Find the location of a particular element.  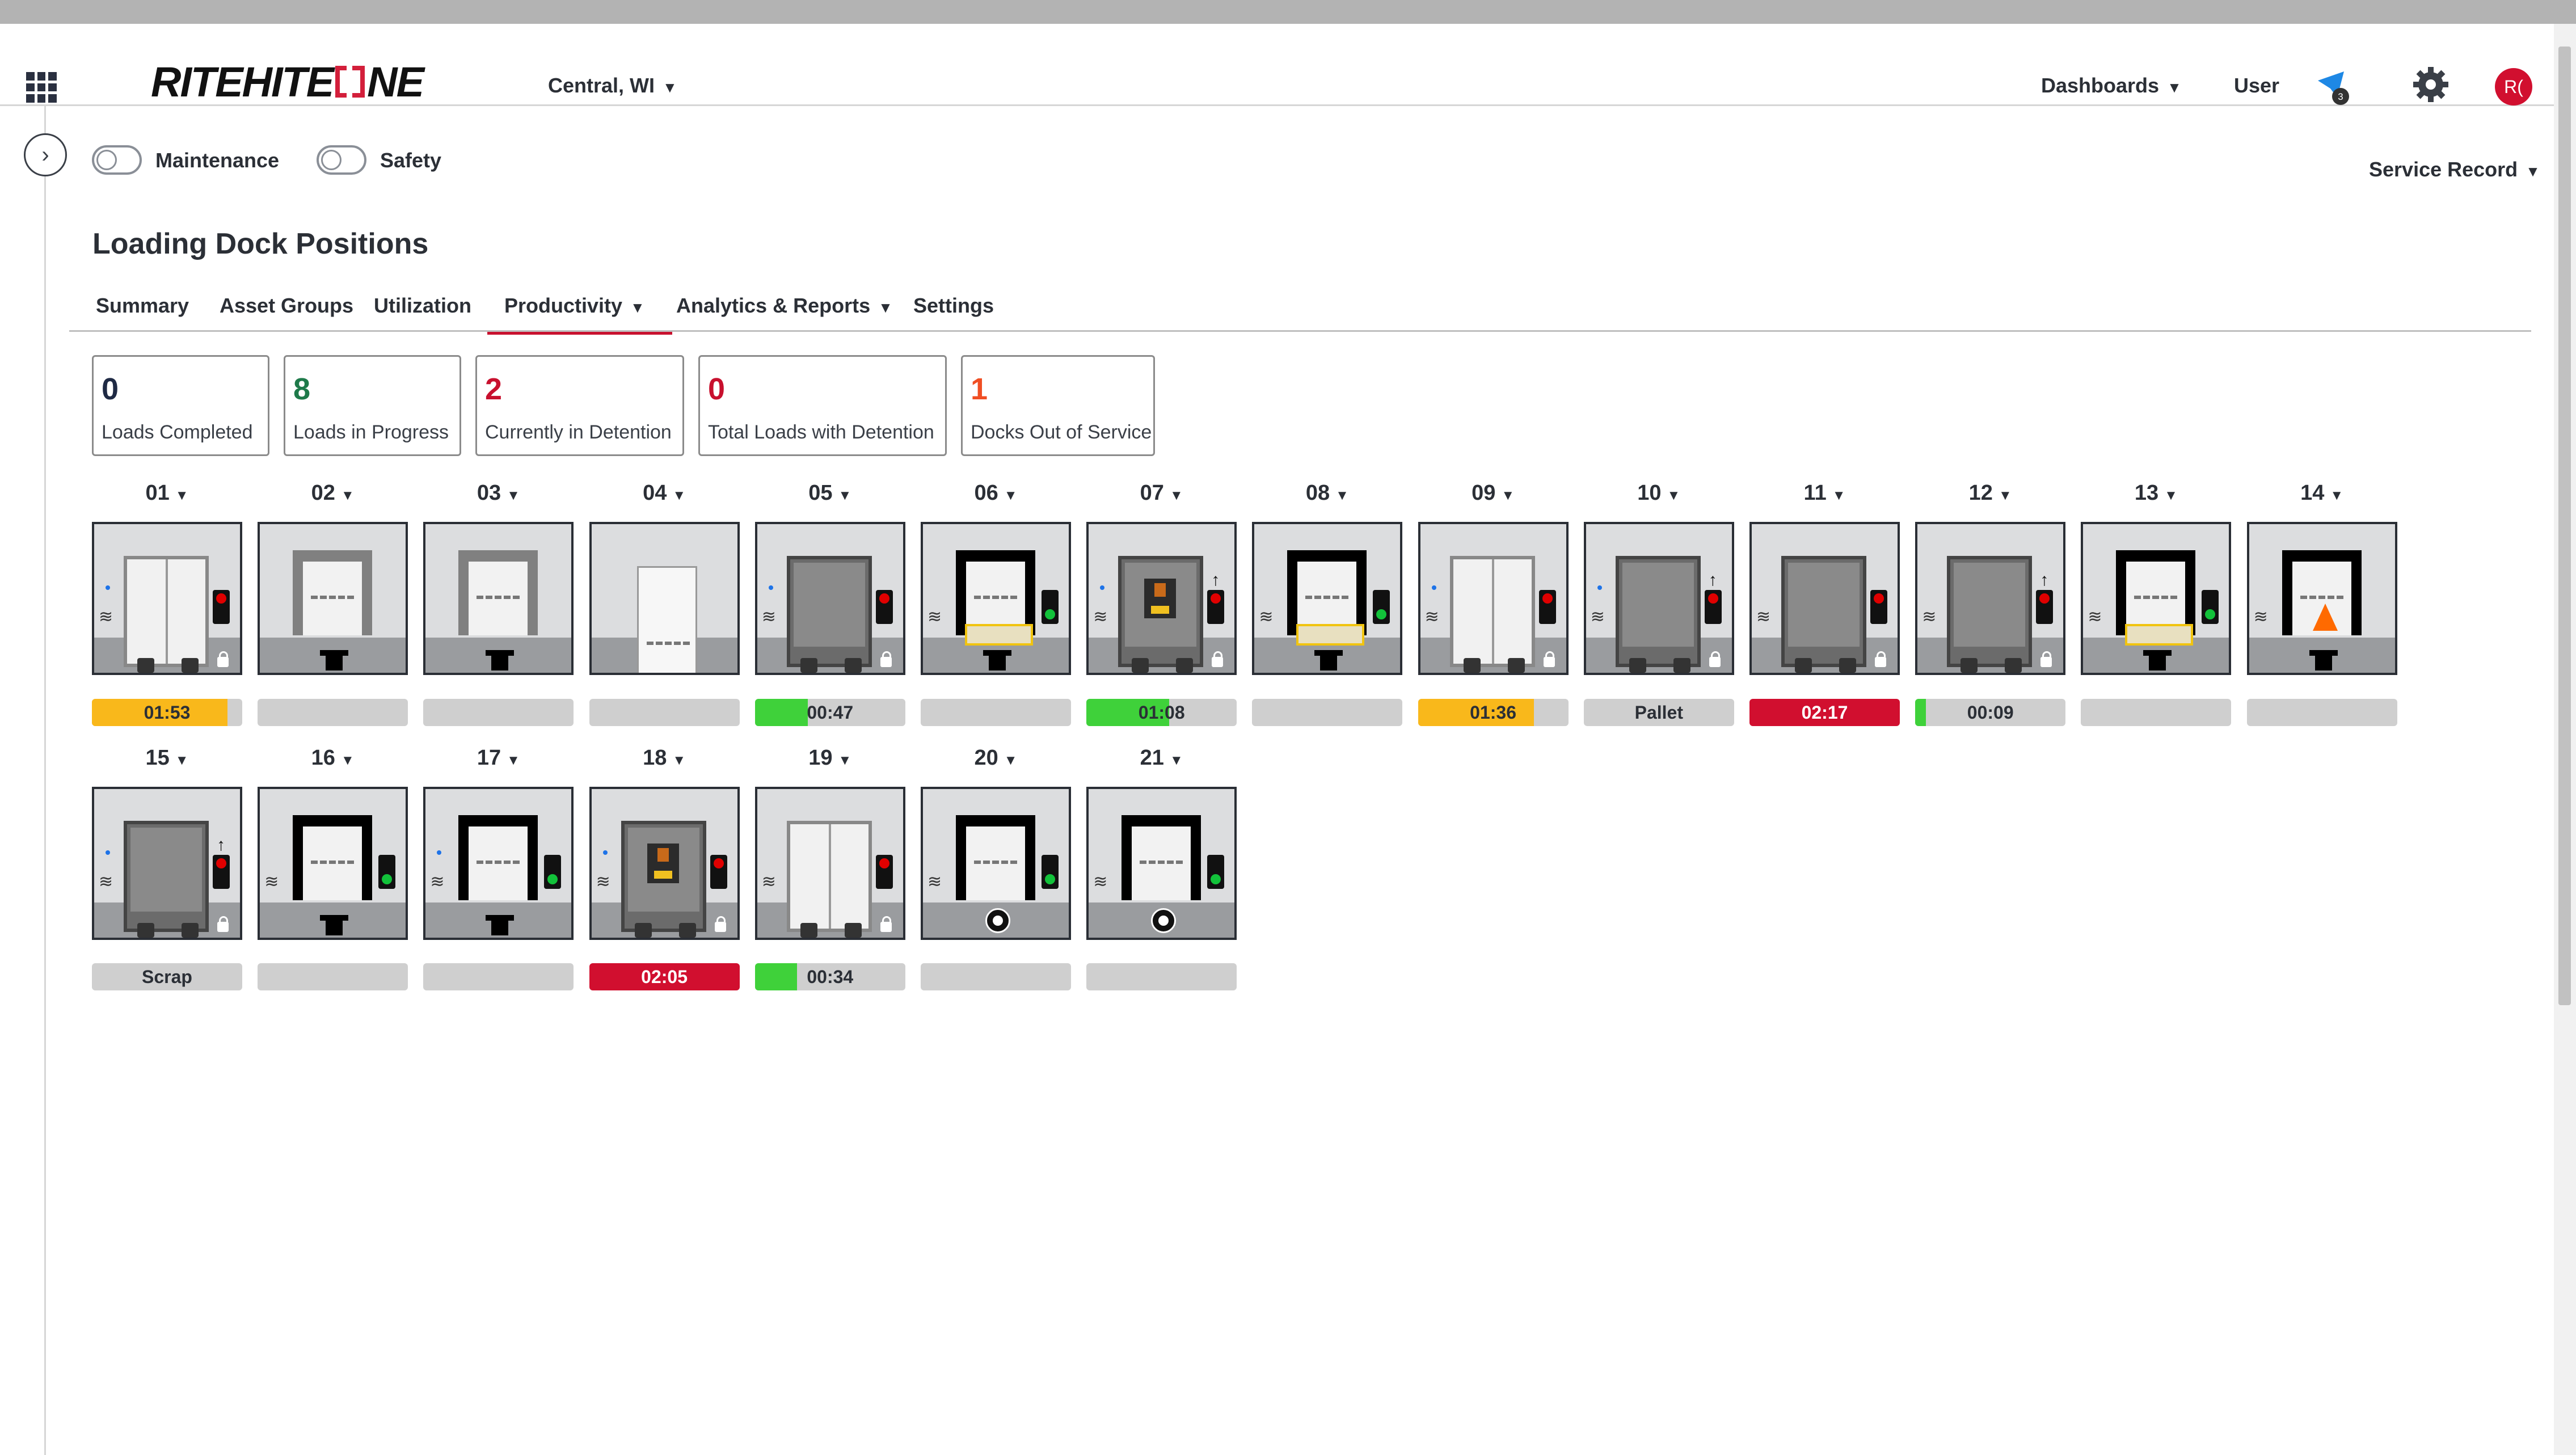

dock-number-label: 10 ▼ is located at coordinates (1659, 493).